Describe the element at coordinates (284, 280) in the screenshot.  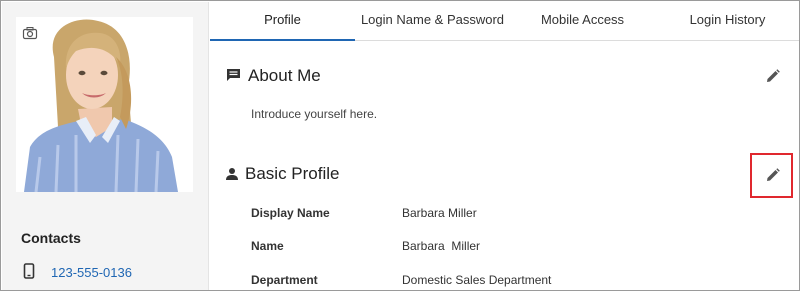
I see `field-label-department: Department` at that location.